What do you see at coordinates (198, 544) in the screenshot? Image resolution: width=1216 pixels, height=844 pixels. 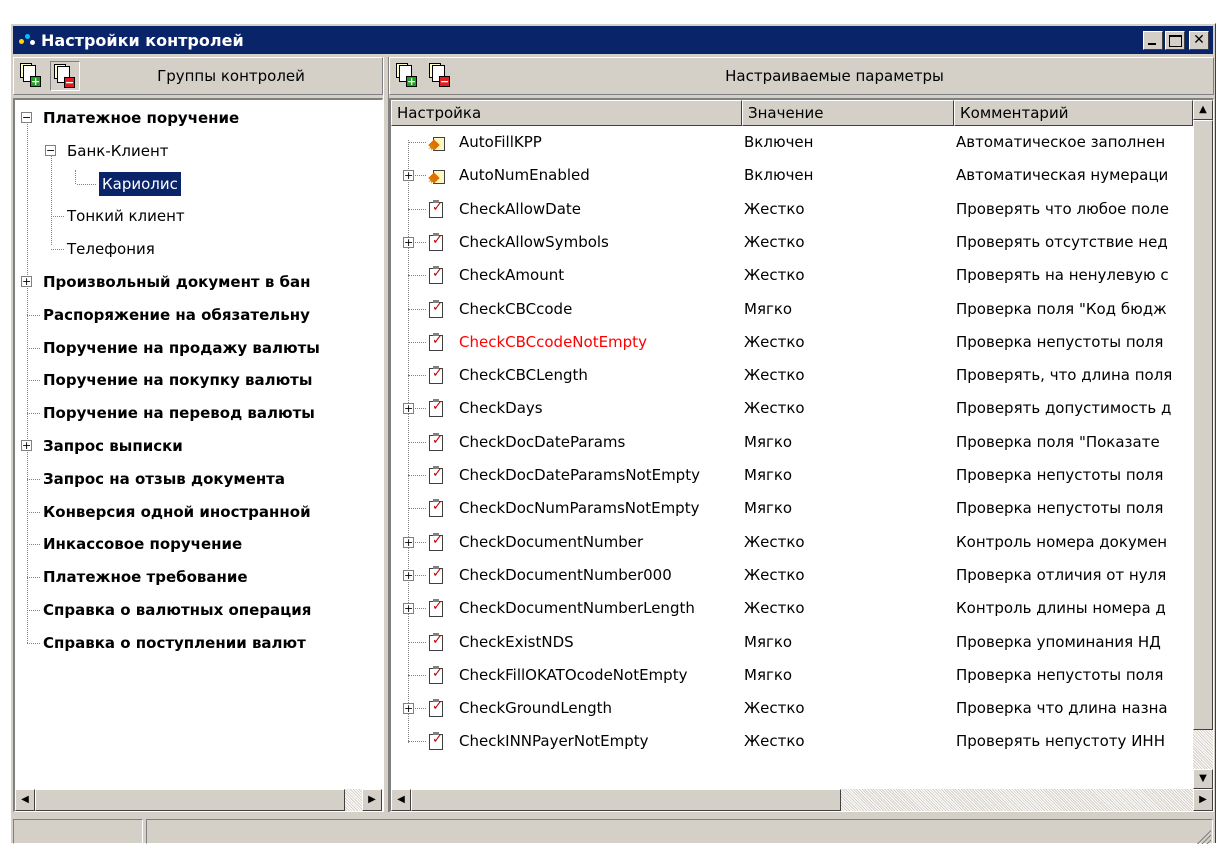 I see `tree-node: Инкассовое поручение` at bounding box center [198, 544].